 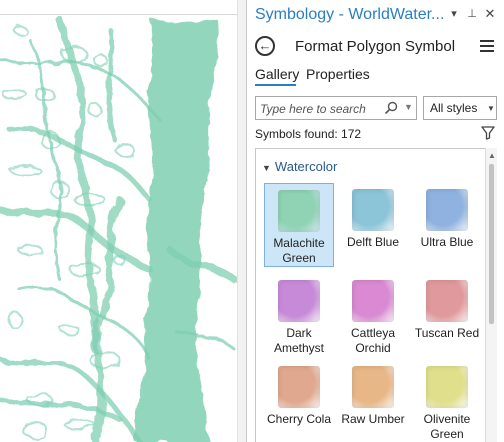 What do you see at coordinates (299, 419) in the screenshot?
I see `symbol-label: Cherry Cola` at bounding box center [299, 419].